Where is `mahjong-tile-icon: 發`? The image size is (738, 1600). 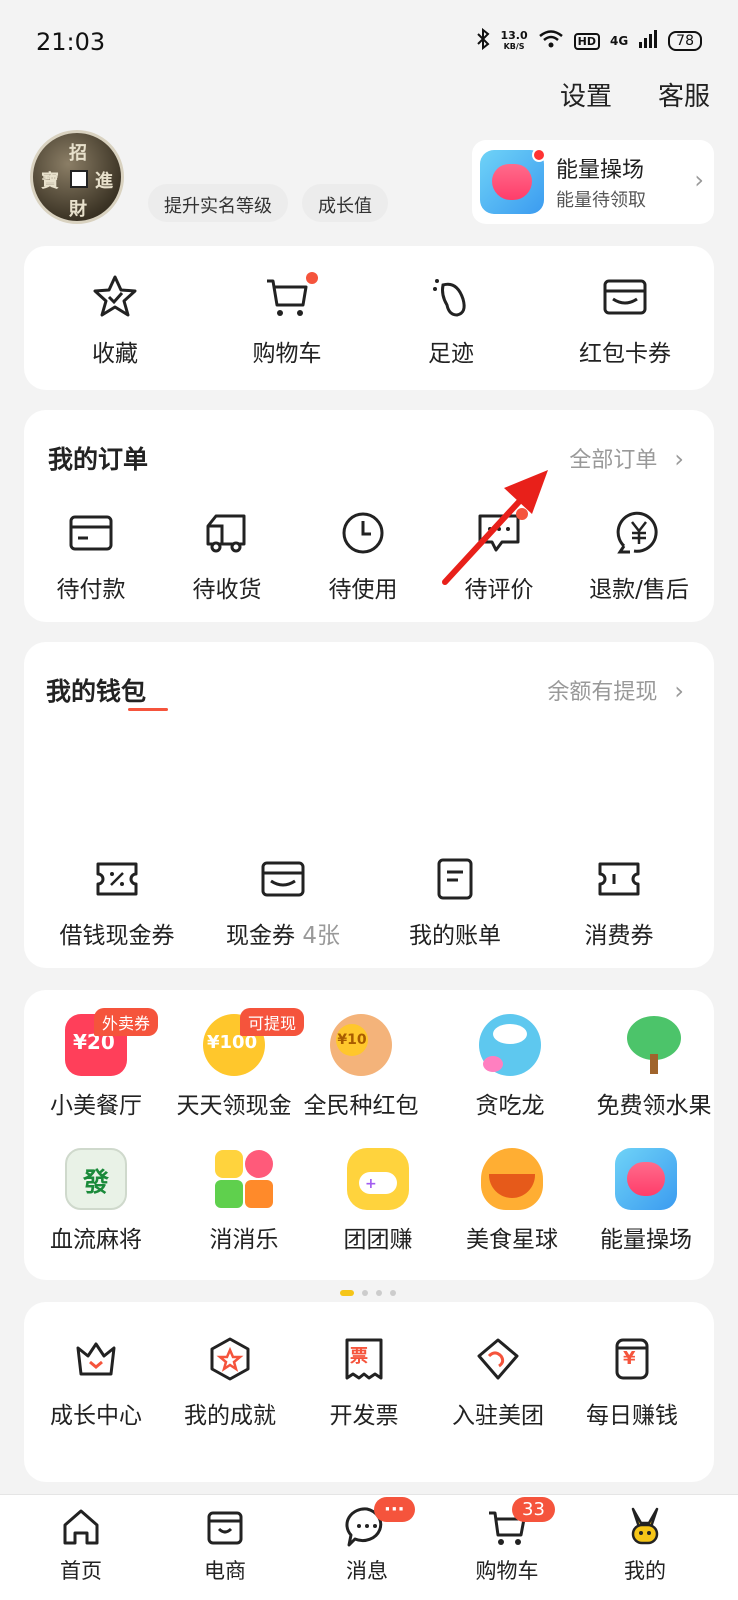
mahjong-tile-icon: 發 is located at coordinates (96, 1179).